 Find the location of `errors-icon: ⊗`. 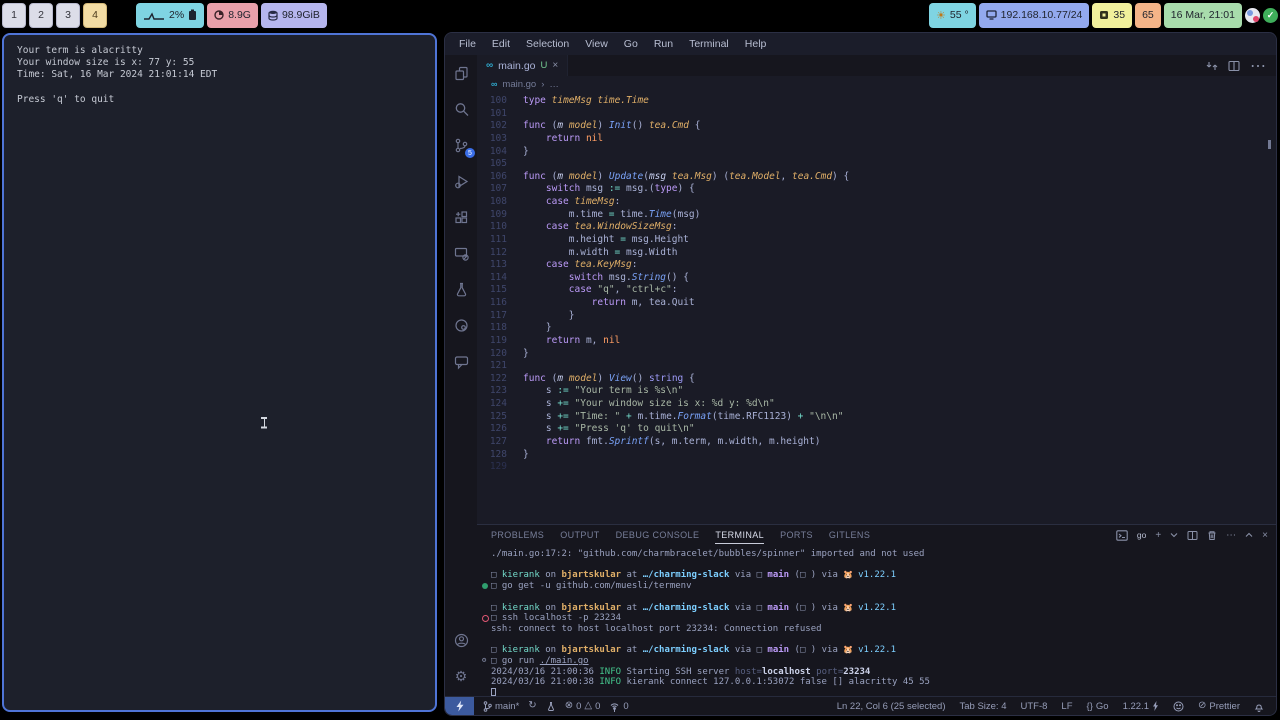

errors-icon: ⊗ is located at coordinates (569, 705).